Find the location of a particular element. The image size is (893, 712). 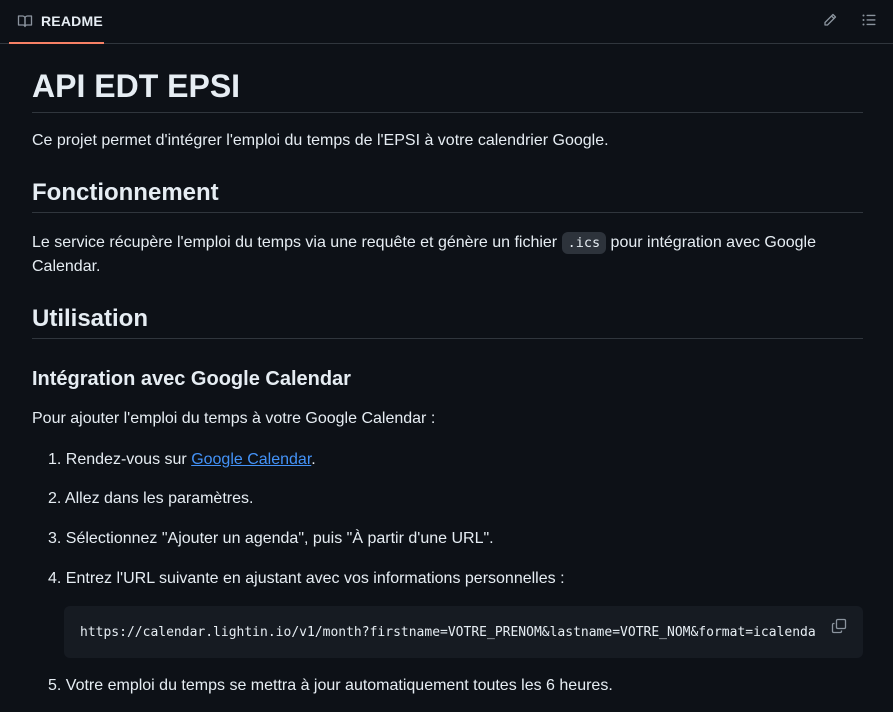

book-icon is located at coordinates (25, 21).